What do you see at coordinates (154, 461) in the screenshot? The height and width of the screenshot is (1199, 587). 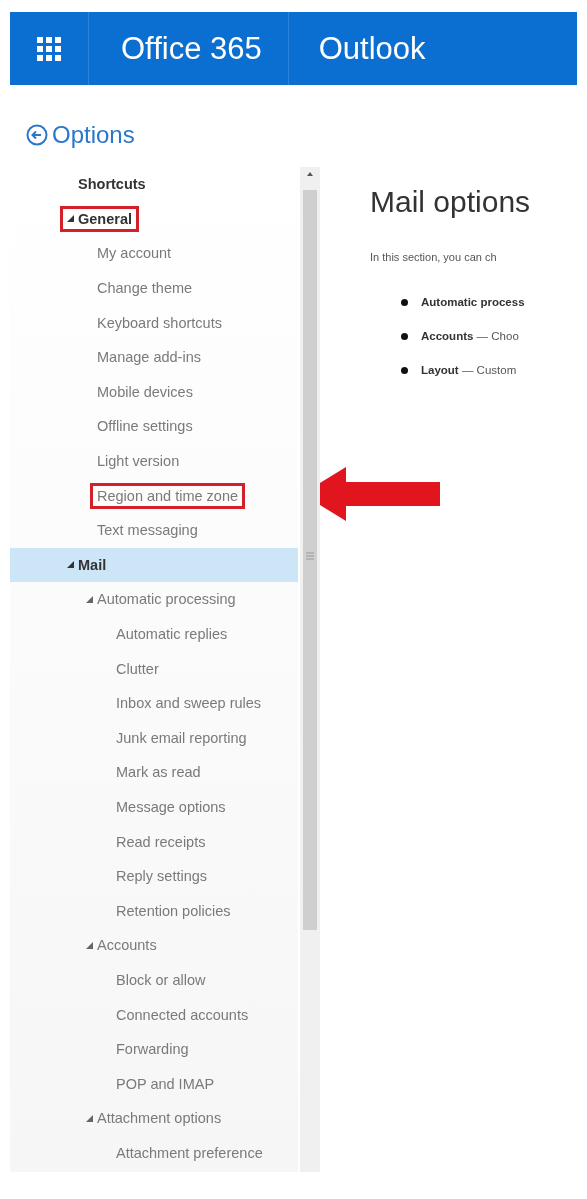 I see `tree-item: Light version` at bounding box center [154, 461].